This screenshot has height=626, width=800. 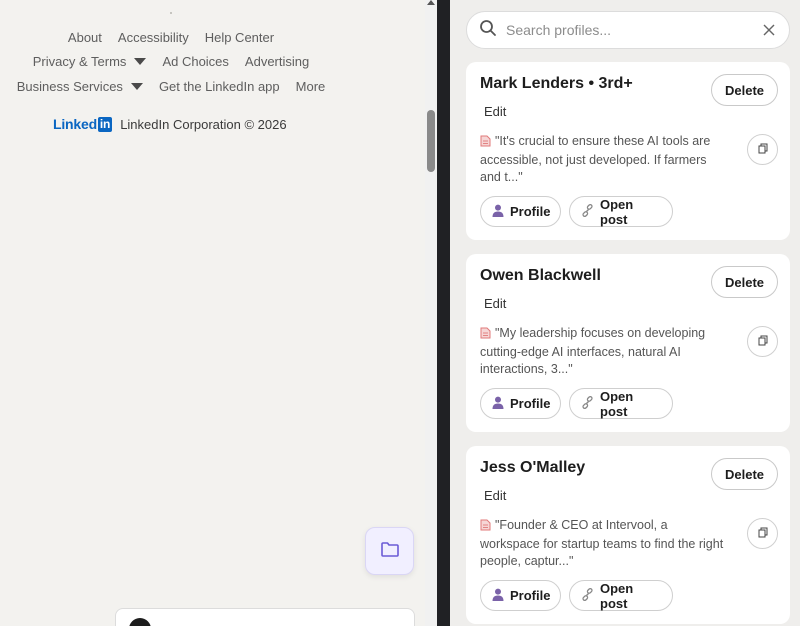 I want to click on scroll-up-arrow-icon, so click(x=431, y=2).